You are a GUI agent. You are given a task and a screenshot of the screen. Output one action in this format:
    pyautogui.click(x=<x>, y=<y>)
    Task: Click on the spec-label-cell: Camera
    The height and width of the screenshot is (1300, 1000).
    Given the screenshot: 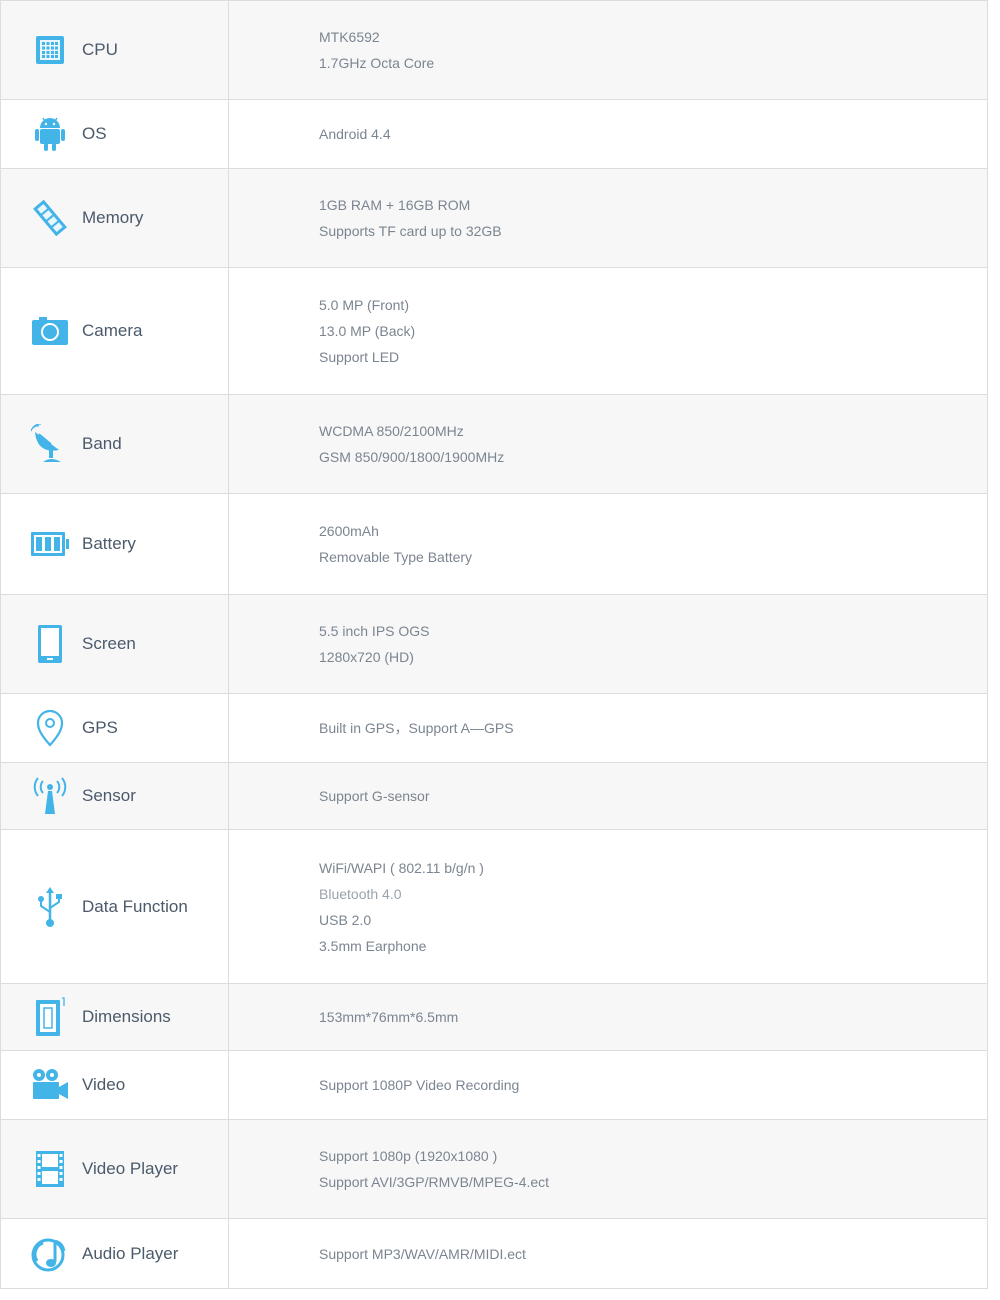 What is the action you would take?
    pyautogui.click(x=115, y=331)
    